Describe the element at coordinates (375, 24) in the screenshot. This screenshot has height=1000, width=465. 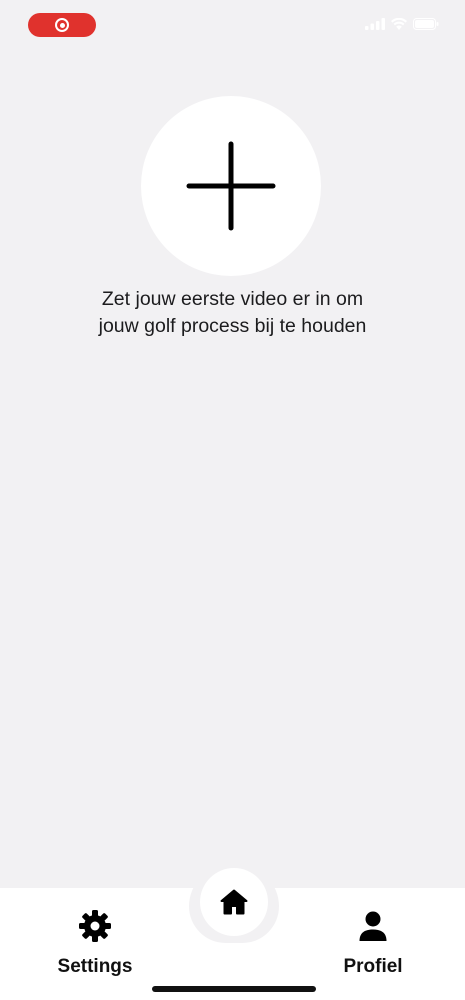
I see `cellular-signal-icon` at that location.